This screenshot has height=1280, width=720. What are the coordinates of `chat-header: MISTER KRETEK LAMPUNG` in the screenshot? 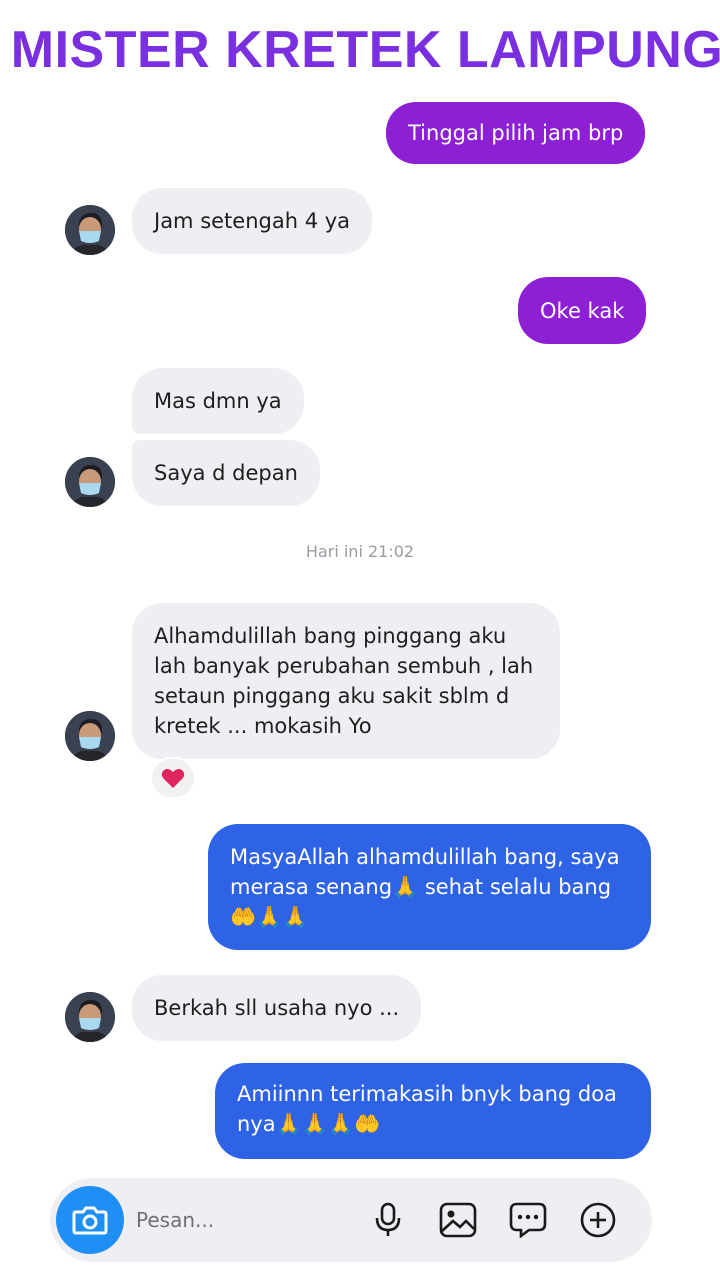 It's located at (360, 50).